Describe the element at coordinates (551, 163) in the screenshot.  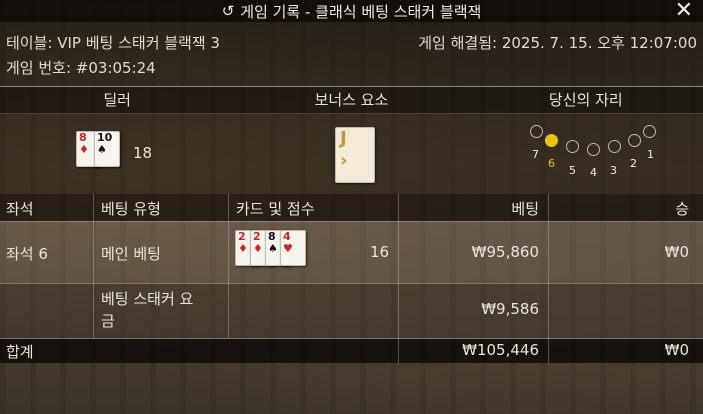
I see `seat-label-selected: 6` at that location.